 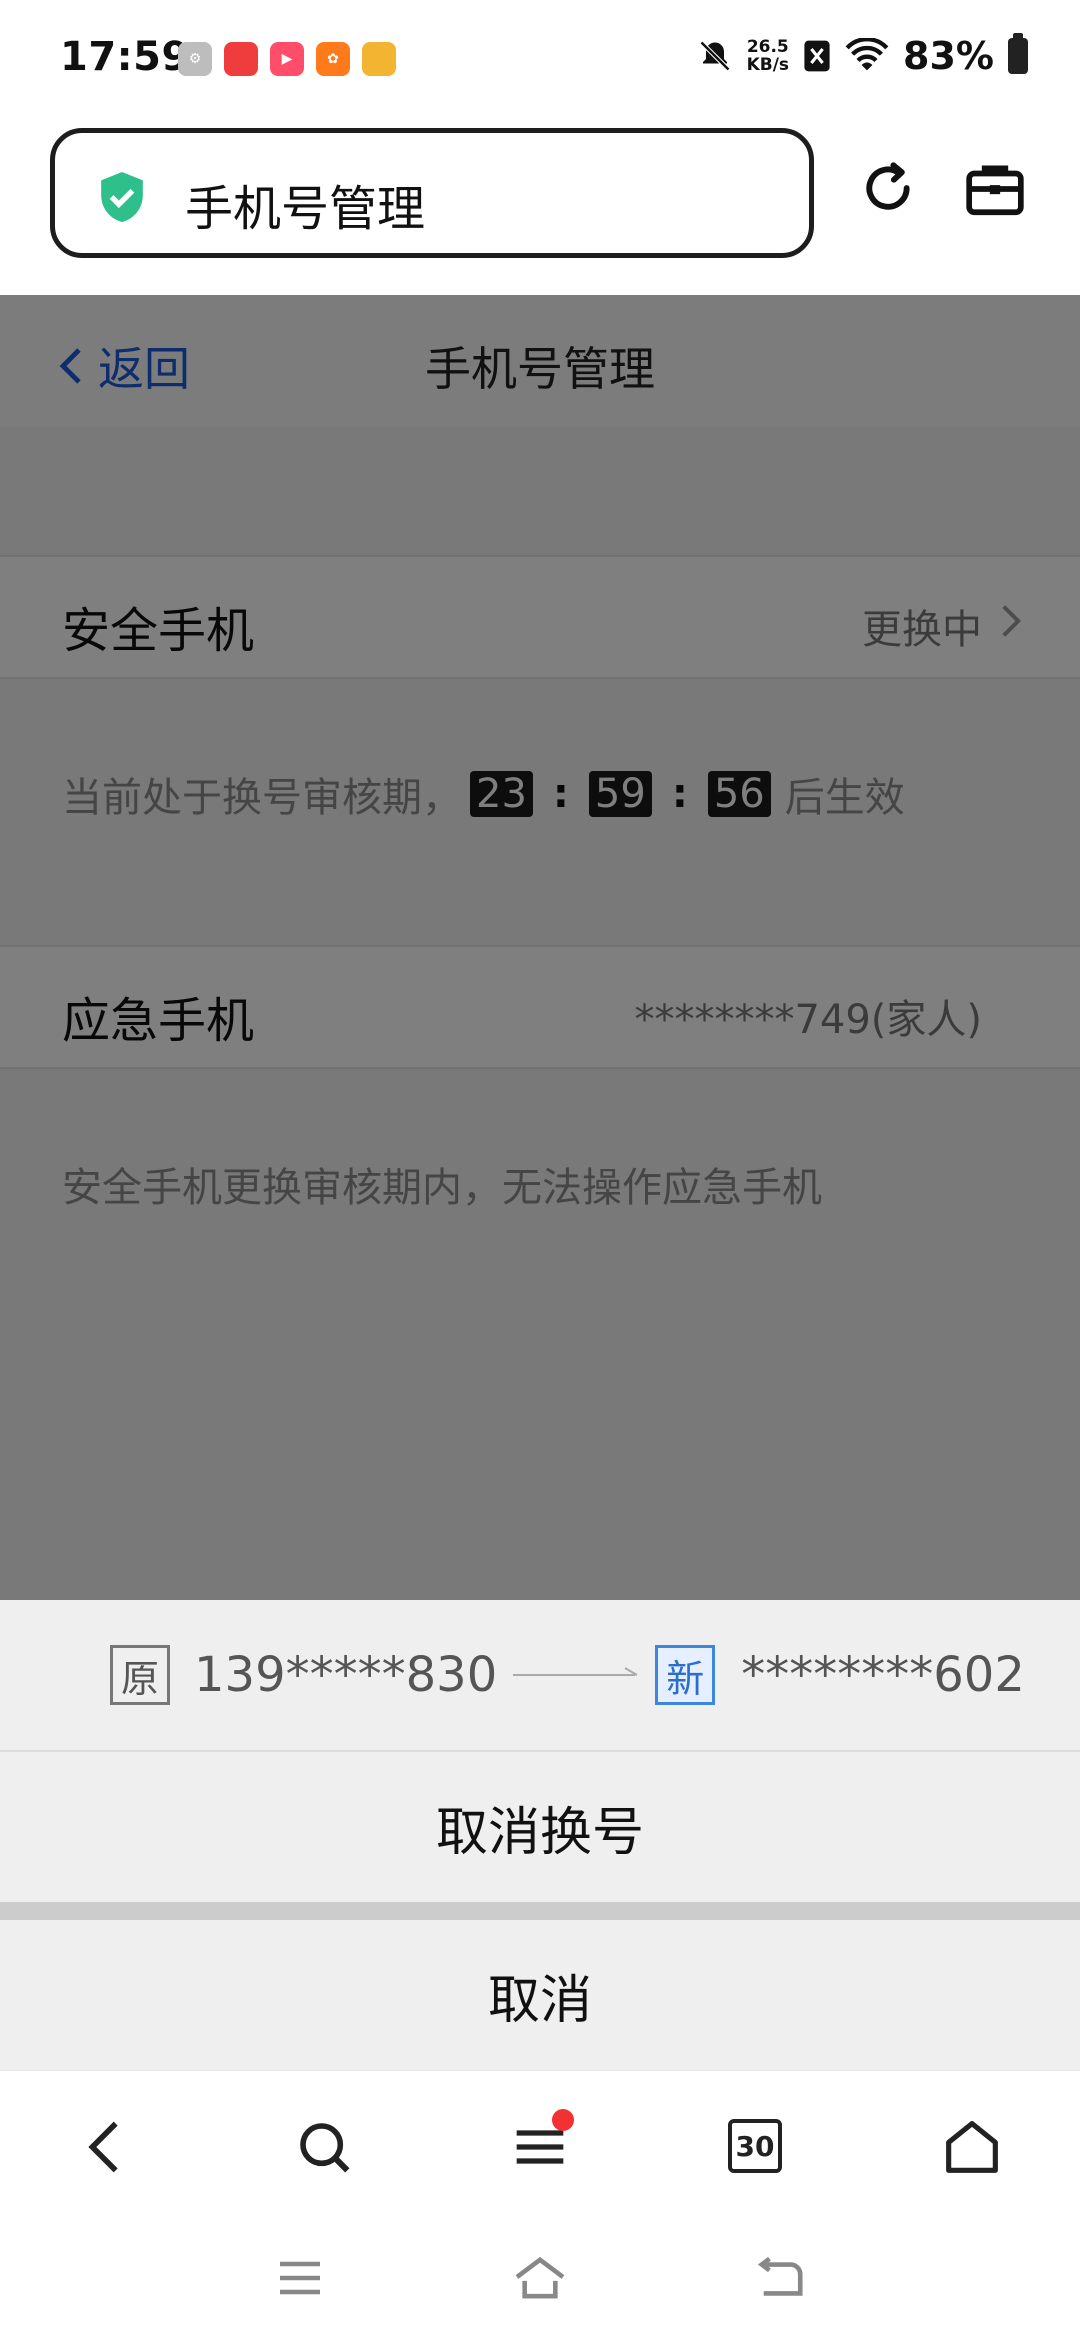 I want to click on system-menu-icon, so click(x=300, y=2278).